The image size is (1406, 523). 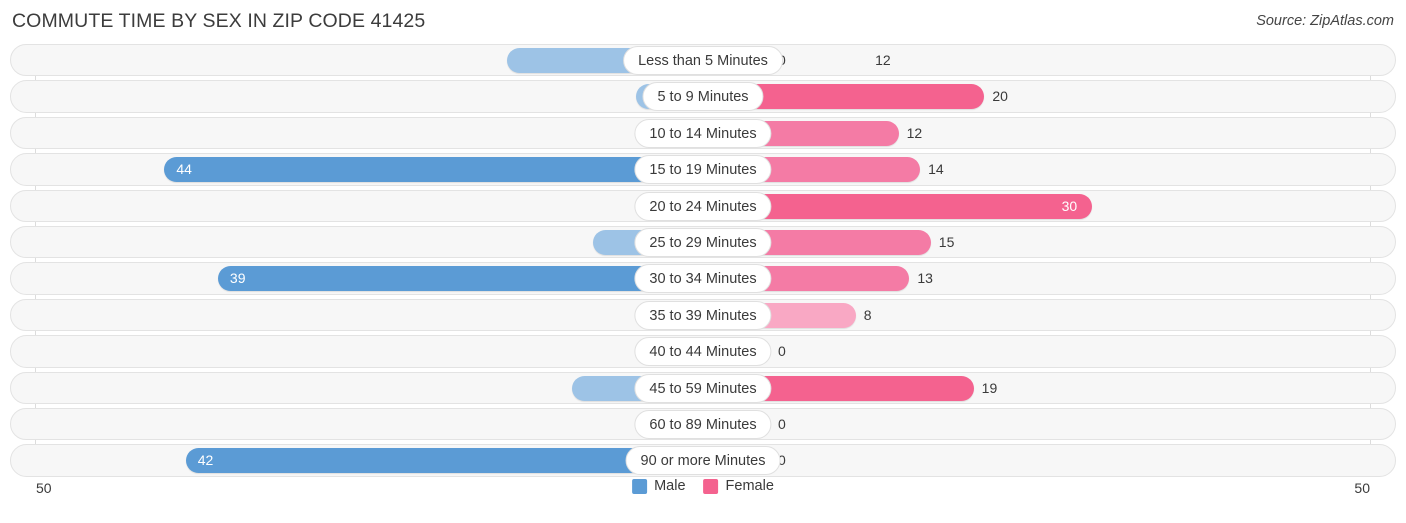 What do you see at coordinates (925, 278) in the screenshot?
I see `bar-value-female: 13` at bounding box center [925, 278].